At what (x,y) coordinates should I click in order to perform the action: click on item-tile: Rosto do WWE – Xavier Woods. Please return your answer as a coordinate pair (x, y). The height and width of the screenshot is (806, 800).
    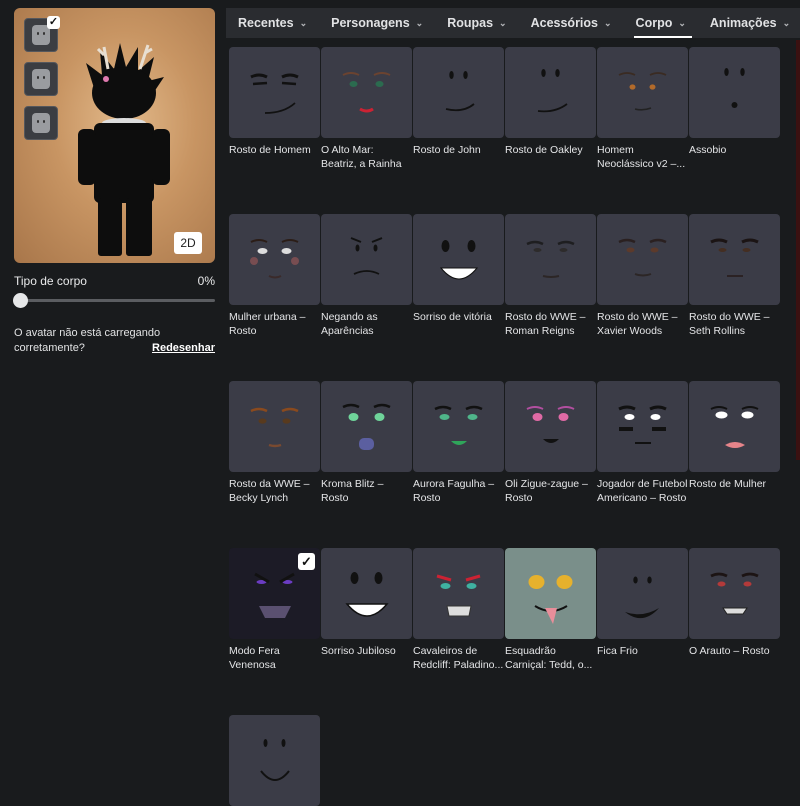
    Looking at the image, I should click on (642, 276).